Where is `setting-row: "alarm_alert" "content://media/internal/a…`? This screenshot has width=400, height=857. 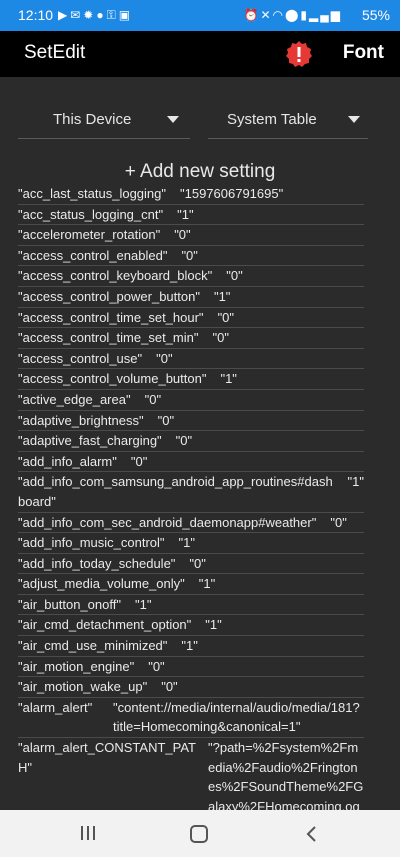
setting-row: "alarm_alert" "content://media/internal/a… is located at coordinates (191, 718).